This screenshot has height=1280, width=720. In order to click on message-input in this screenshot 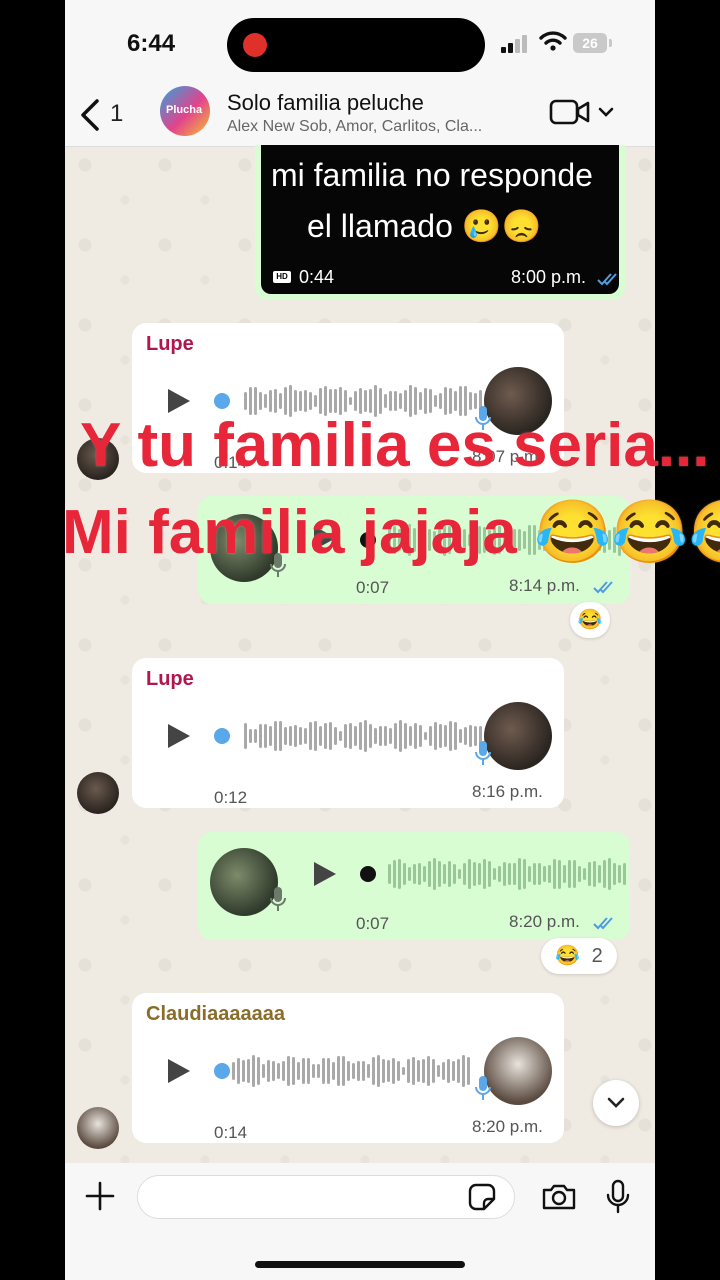, I will do `click(326, 1197)`.